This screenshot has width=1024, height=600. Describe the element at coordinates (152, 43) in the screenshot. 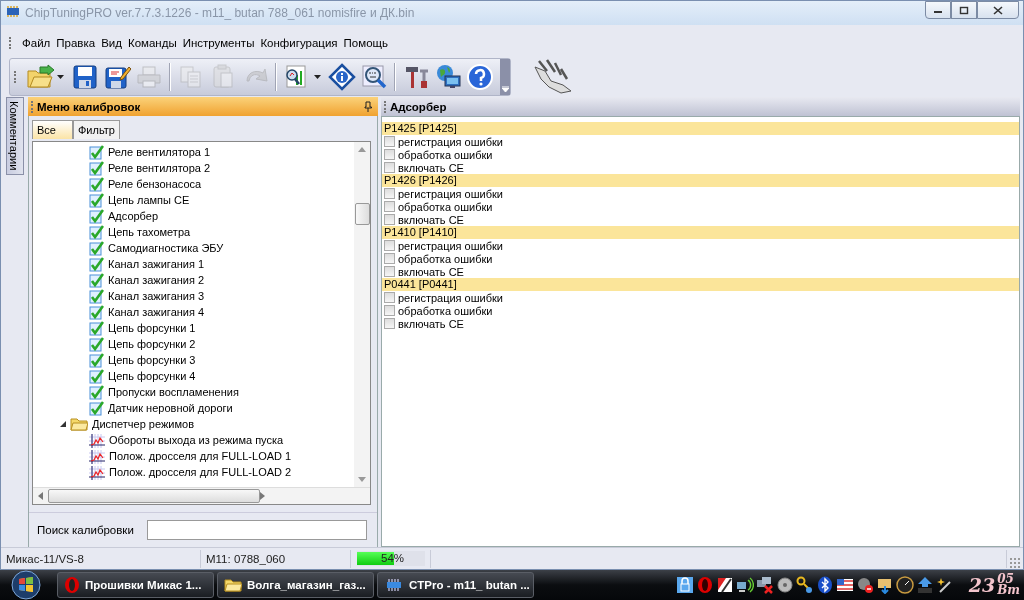

I see `menu-item: Команды` at that location.